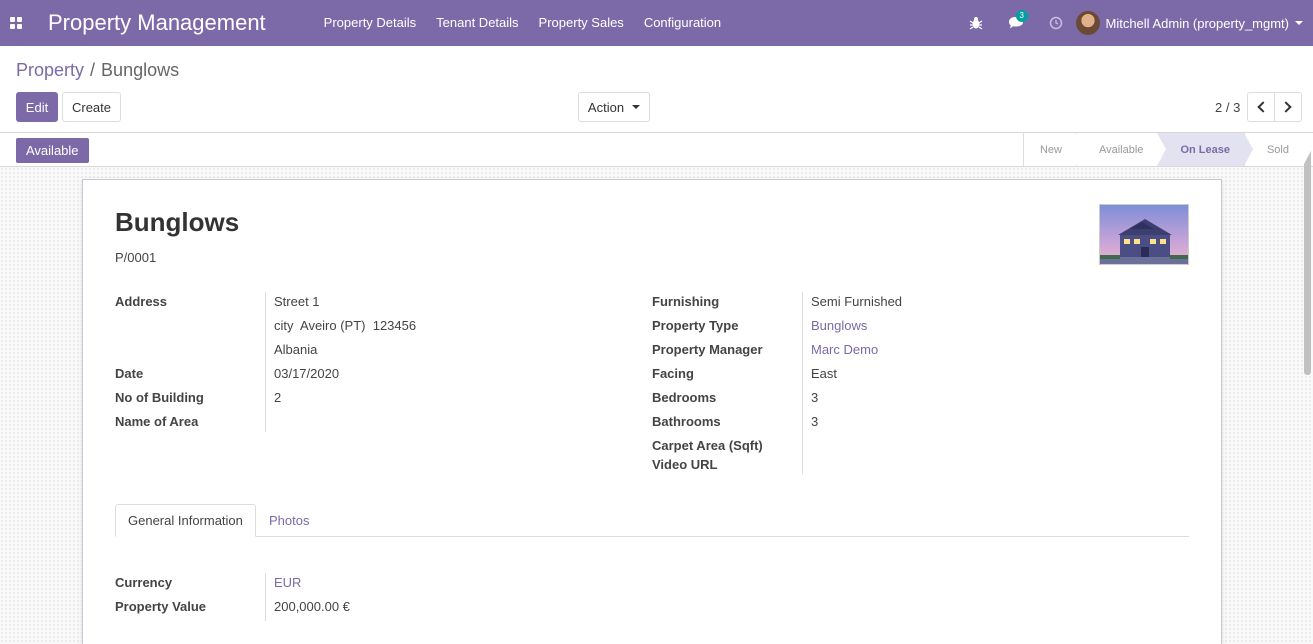  I want to click on scrollbar, so click(1307, 261).